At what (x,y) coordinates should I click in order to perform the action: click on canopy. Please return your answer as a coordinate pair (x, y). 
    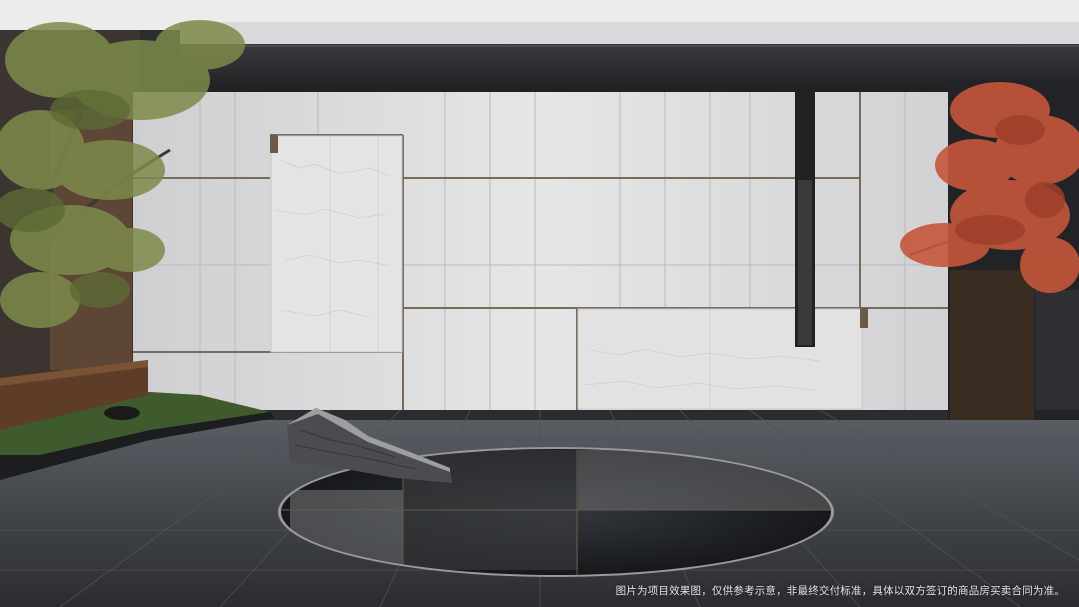
    Looking at the image, I should click on (629, 57).